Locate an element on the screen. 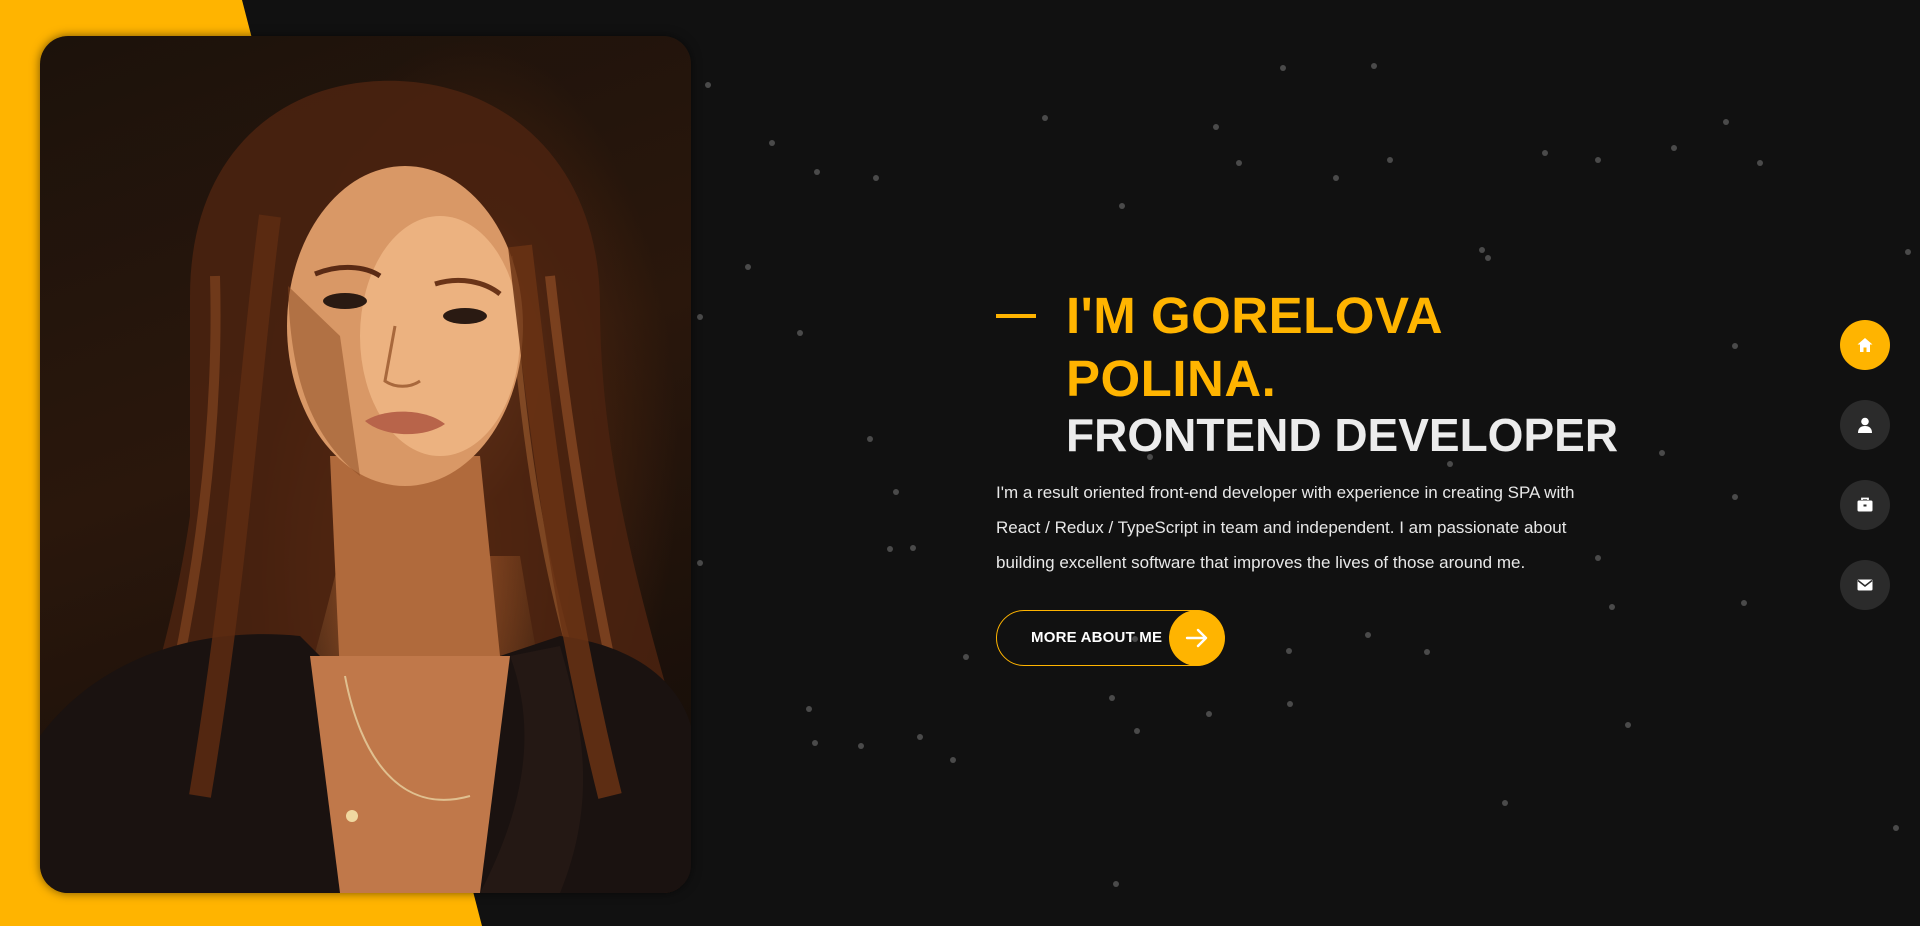 This screenshot has height=926, width=1920. side-navigation is located at coordinates (1865, 480).